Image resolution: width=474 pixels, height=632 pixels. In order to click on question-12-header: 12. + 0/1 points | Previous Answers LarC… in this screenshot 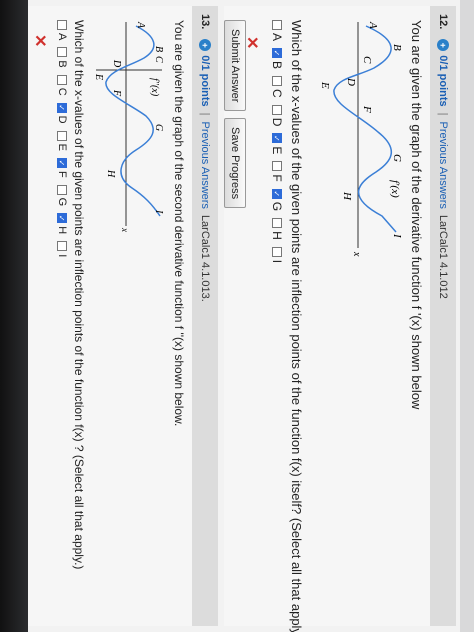, I will do `click(443, 316)`.